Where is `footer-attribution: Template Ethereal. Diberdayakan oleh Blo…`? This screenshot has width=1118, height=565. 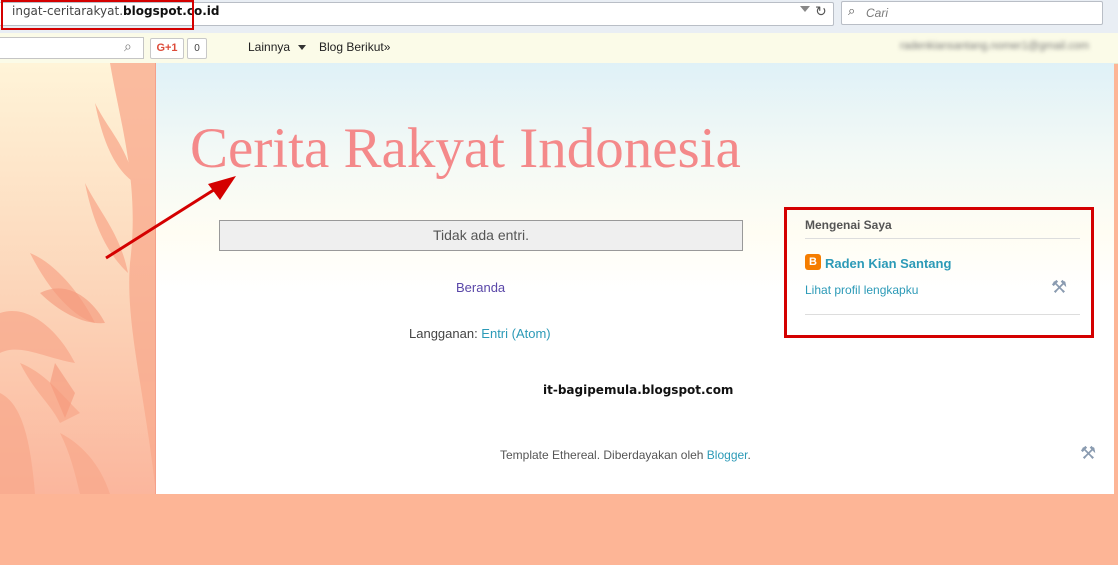
footer-attribution: Template Ethereal. Diberdayakan oleh Blo… is located at coordinates (625, 455).